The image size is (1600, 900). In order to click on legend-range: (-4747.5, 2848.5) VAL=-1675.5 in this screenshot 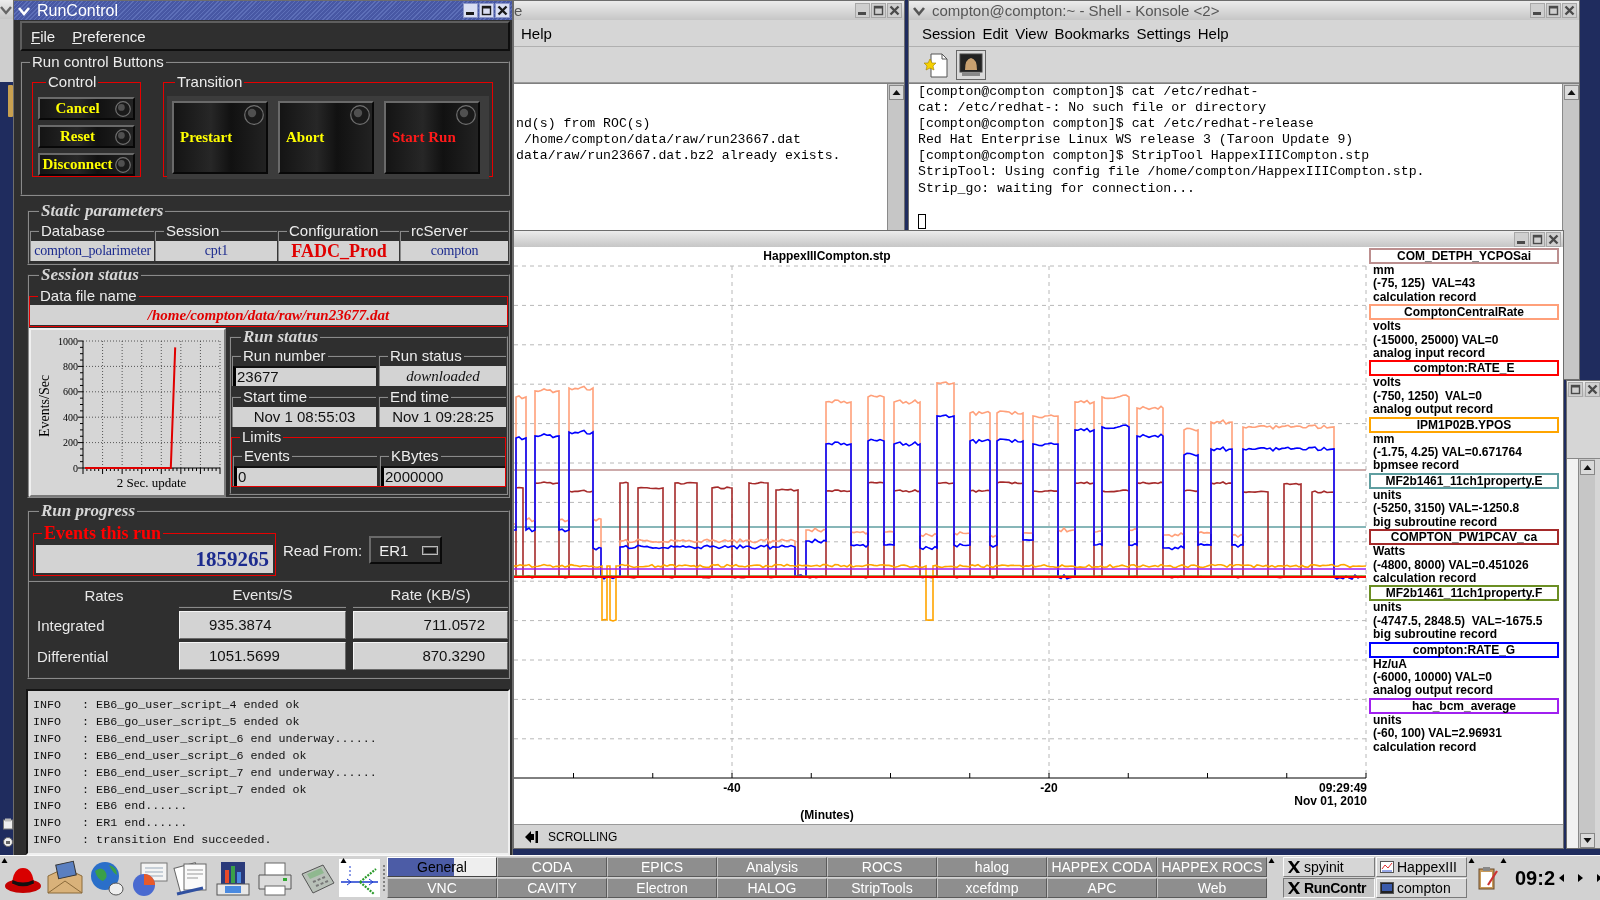, I will do `click(1458, 621)`.